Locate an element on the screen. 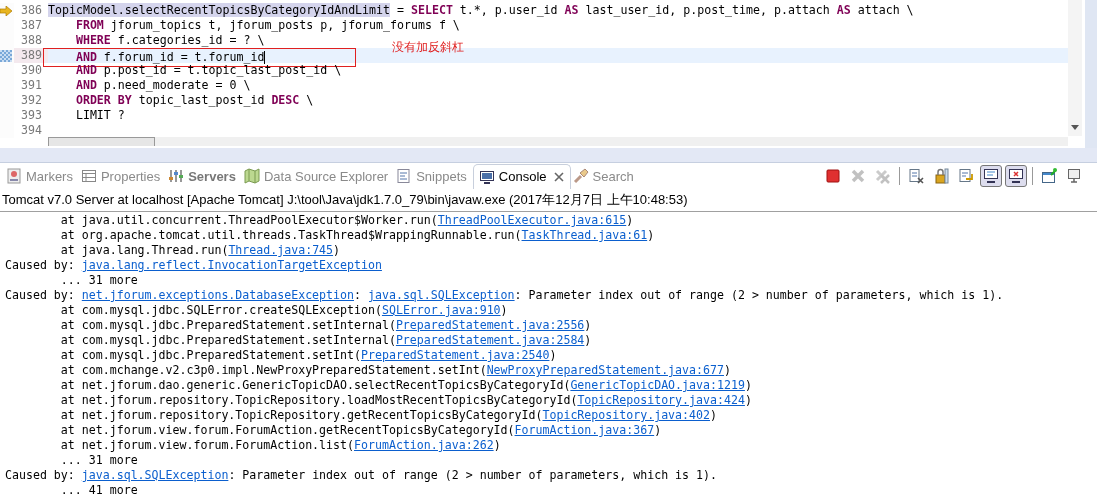  console-text: at java.lang.Thread.run( is located at coordinates (144, 250).